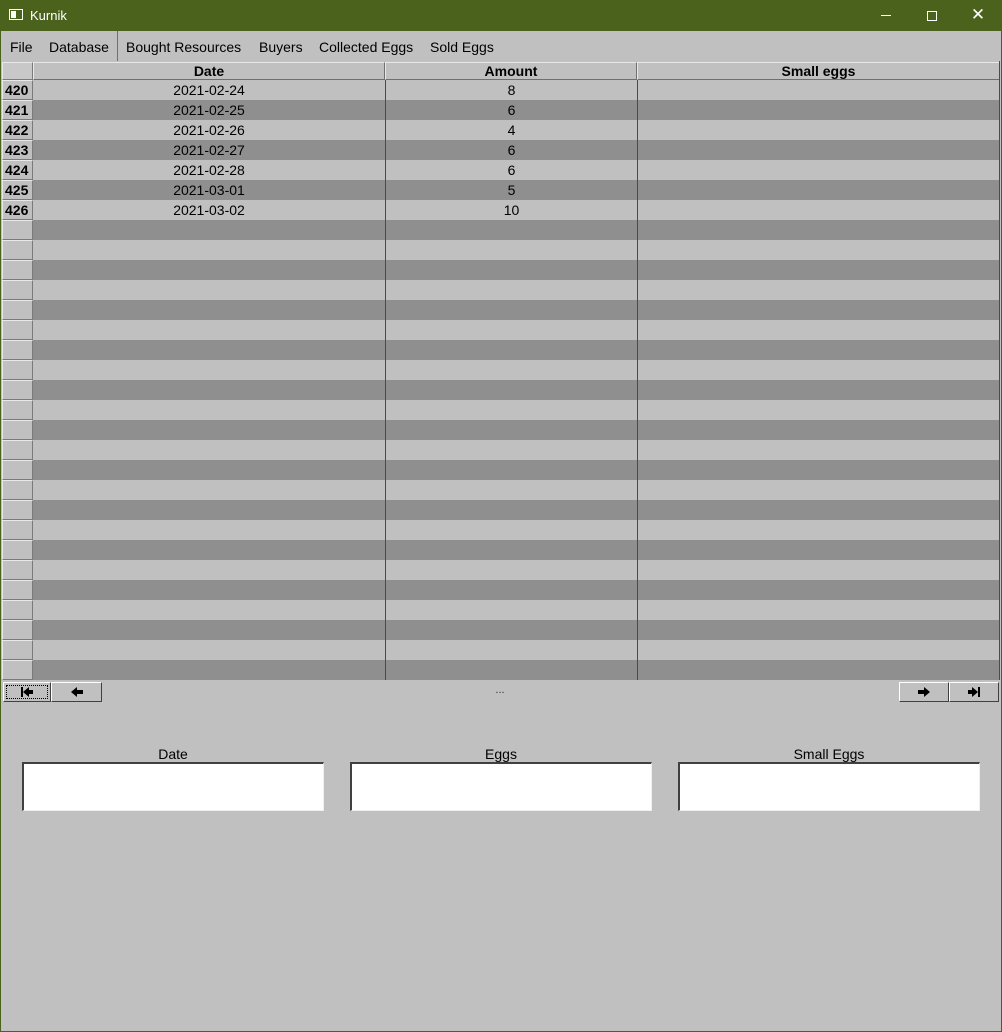 This screenshot has width=1002, height=1032. Describe the element at coordinates (281, 47) in the screenshot. I see `menu-buyers: Buyers` at that location.